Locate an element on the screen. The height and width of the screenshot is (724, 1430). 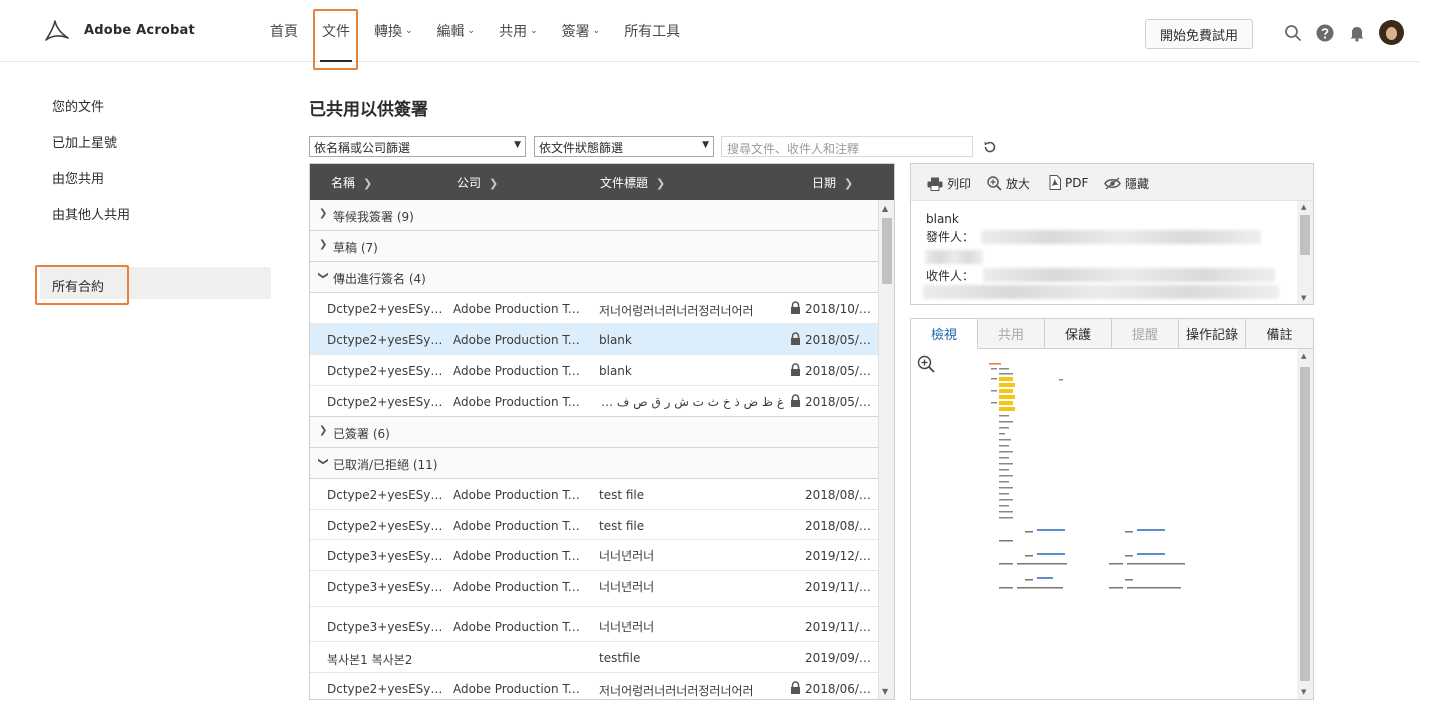
bell-icon is located at coordinates (1357, 33).